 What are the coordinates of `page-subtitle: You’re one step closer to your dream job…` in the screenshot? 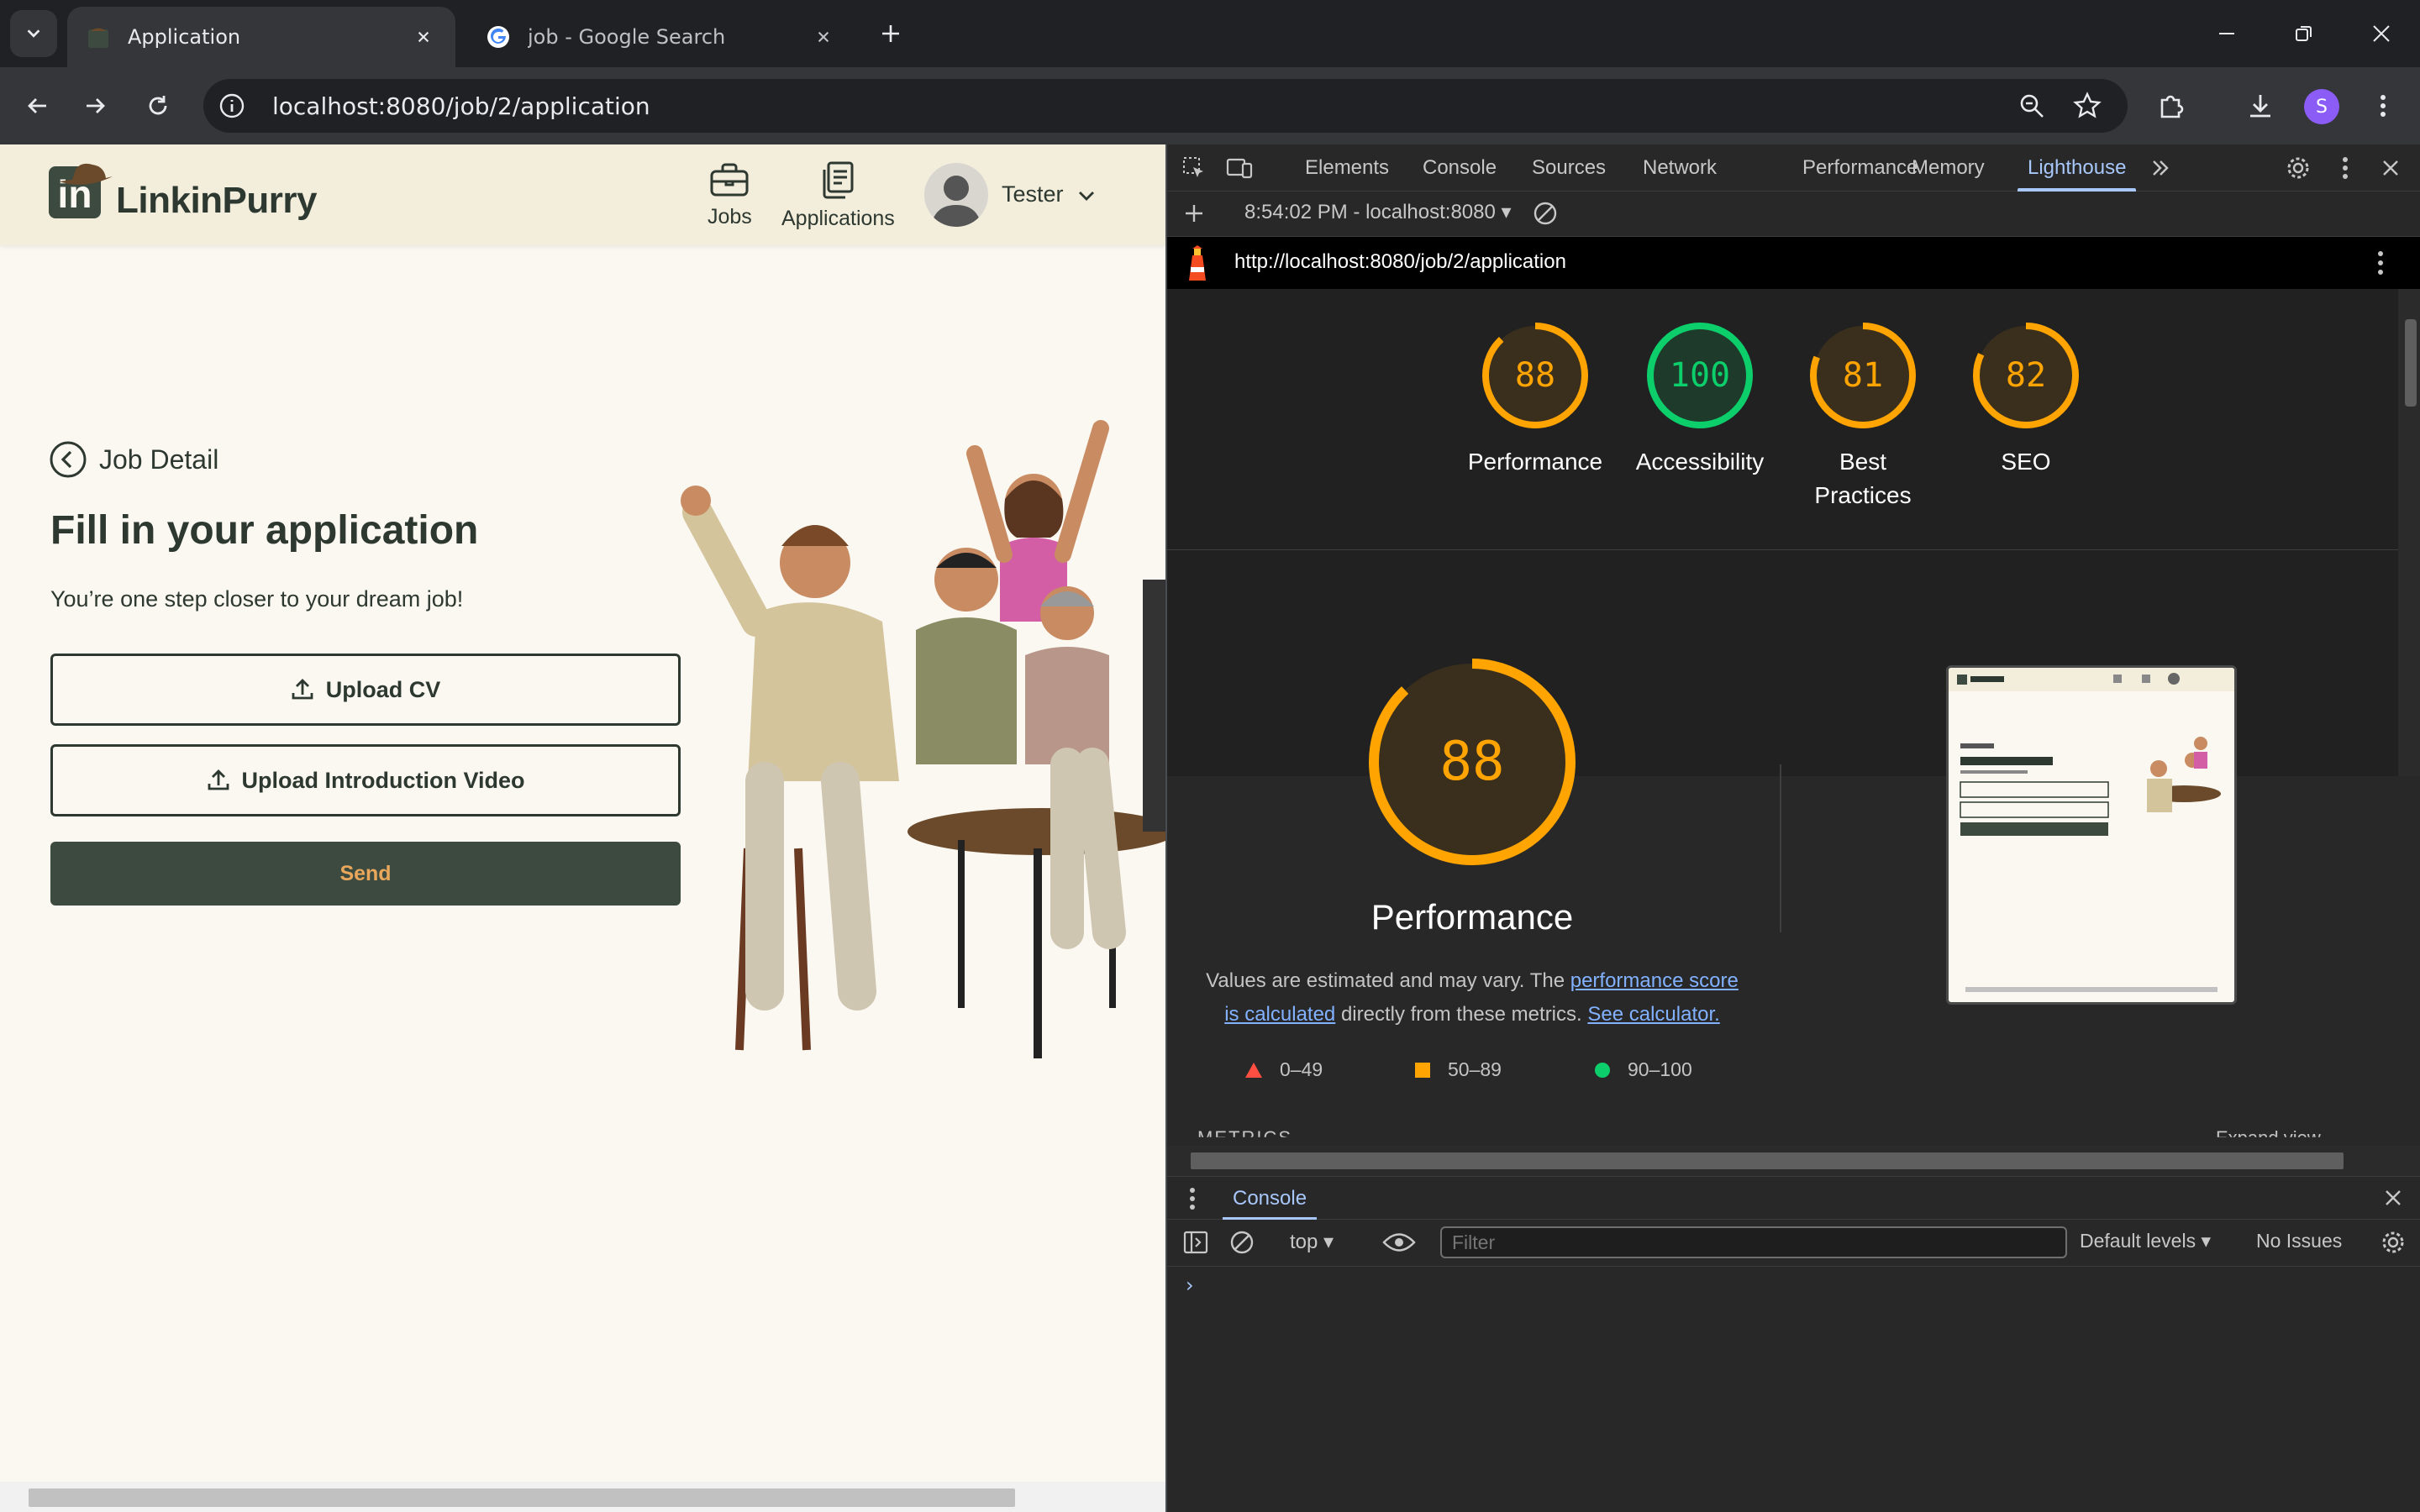 It's located at (257, 599).